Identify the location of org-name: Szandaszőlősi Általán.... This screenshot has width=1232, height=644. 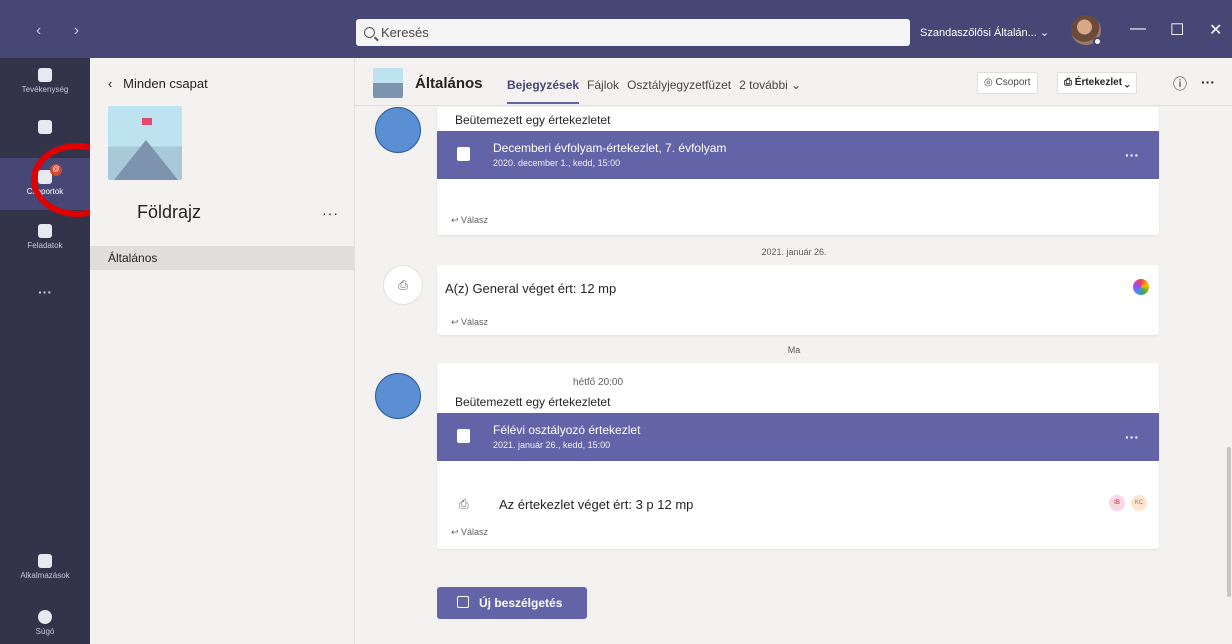
(978, 33).